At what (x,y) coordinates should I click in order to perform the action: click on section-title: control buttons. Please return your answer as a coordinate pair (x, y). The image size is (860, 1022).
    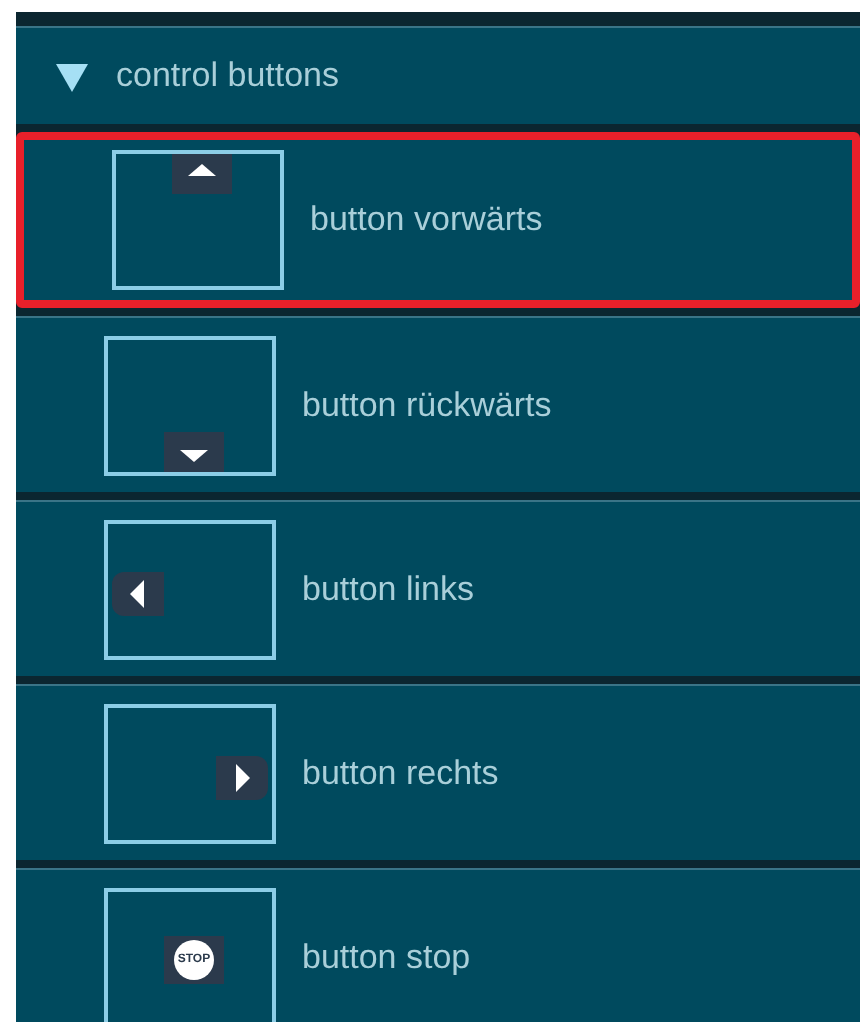
    Looking at the image, I should click on (228, 76).